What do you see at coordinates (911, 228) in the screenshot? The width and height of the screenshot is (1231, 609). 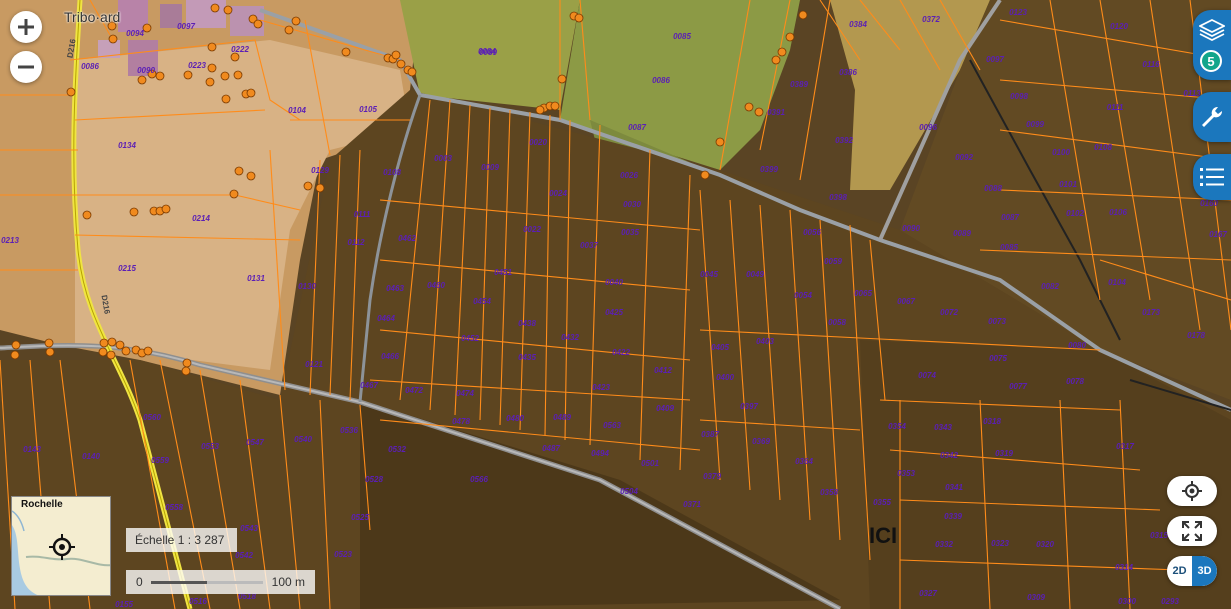 I see `parcel-label: 0090` at bounding box center [911, 228].